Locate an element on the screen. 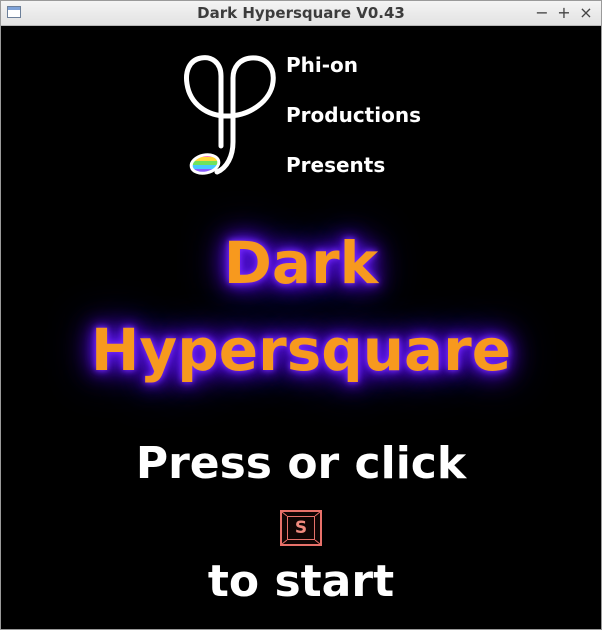  start-prompt-line-1: Press or click is located at coordinates (301, 463).